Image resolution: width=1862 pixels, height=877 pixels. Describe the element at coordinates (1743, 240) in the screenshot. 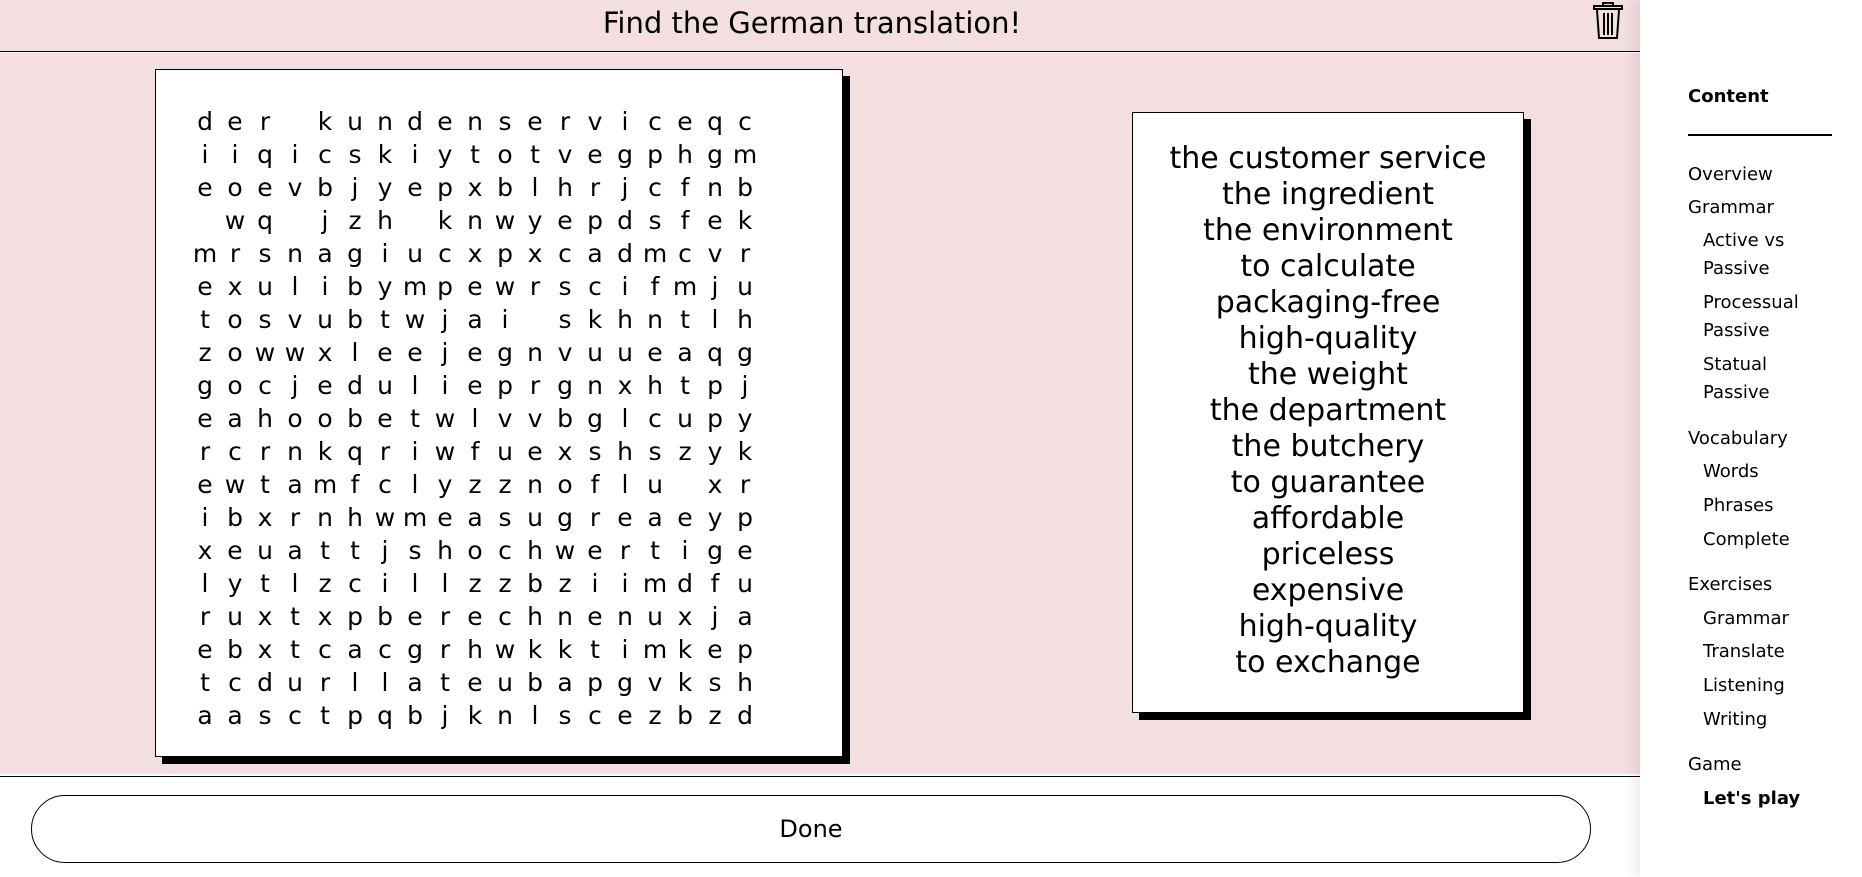

I see `sidebar-item-active-vs-passive: Active vs` at that location.